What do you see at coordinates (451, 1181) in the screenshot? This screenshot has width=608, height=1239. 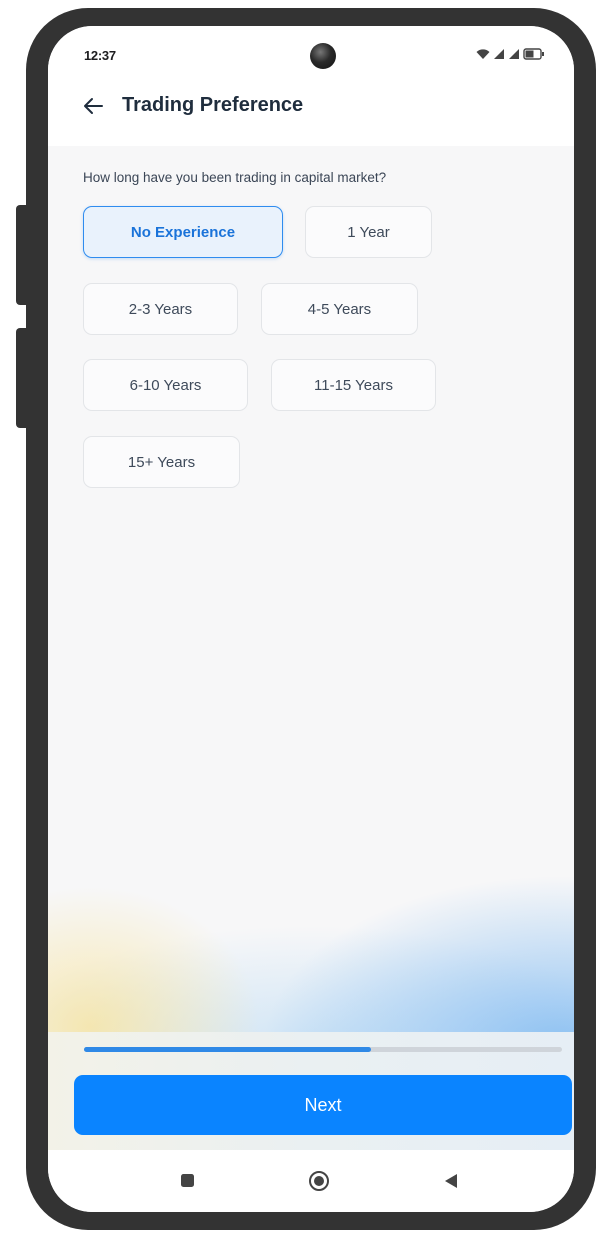 I see `triangle-left-icon` at bounding box center [451, 1181].